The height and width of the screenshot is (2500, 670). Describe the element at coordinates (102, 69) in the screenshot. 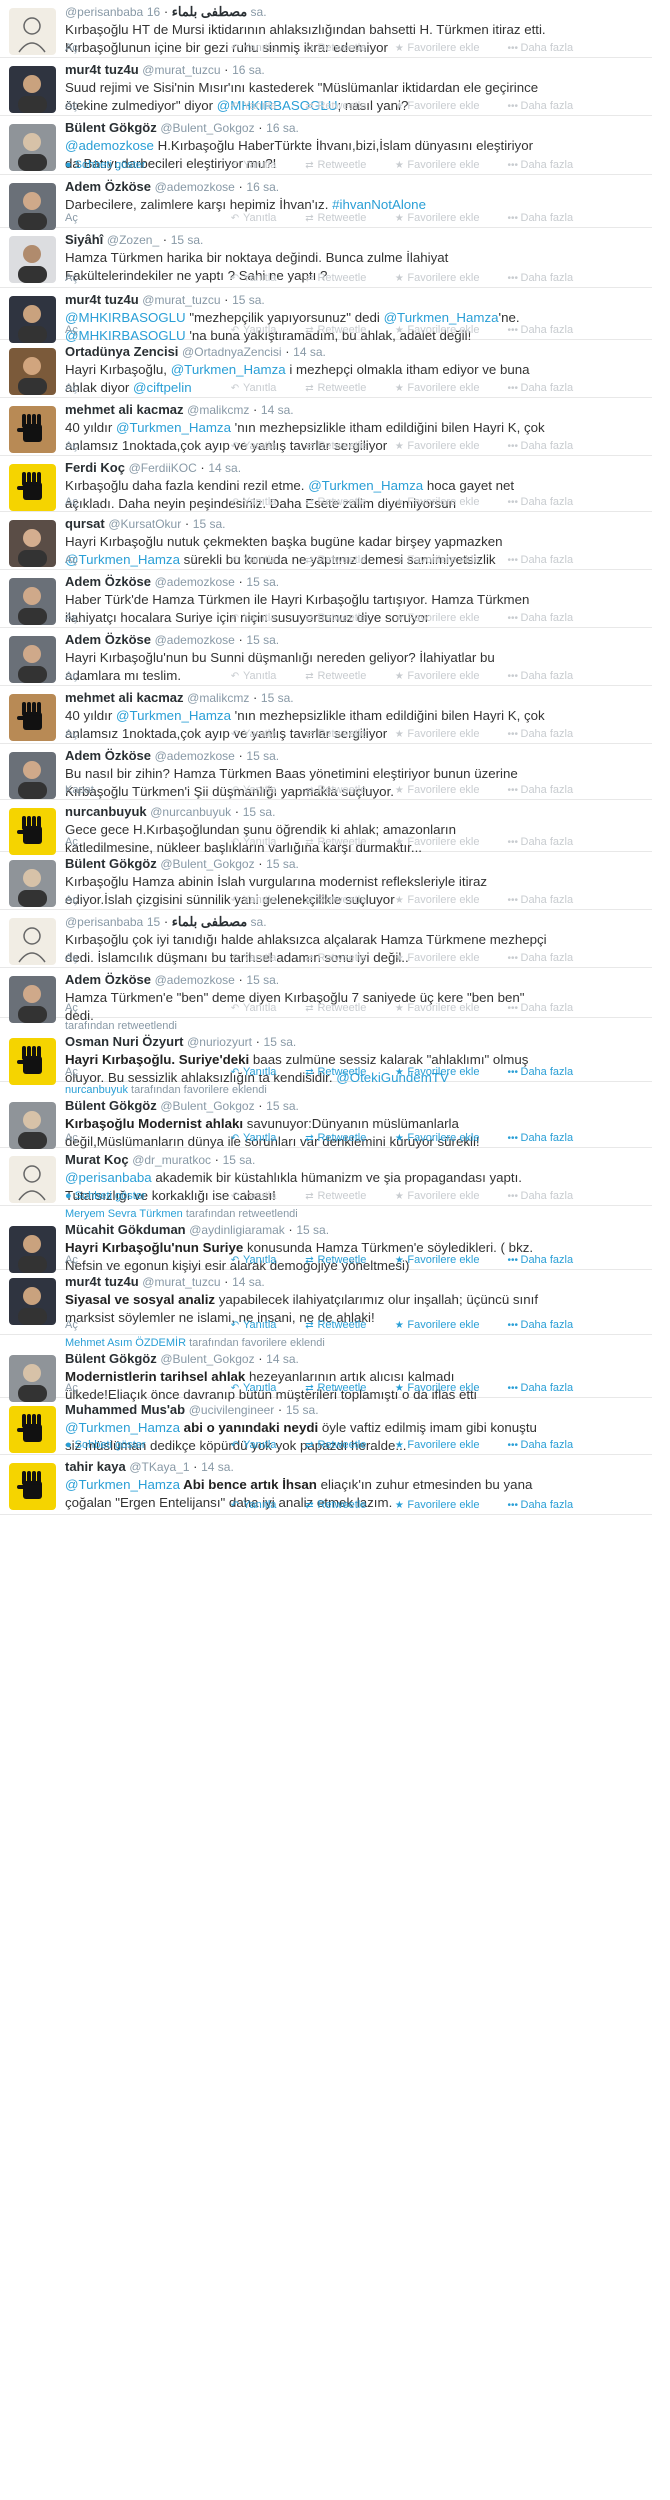

I see `author-name: mur4t tuz4u` at that location.